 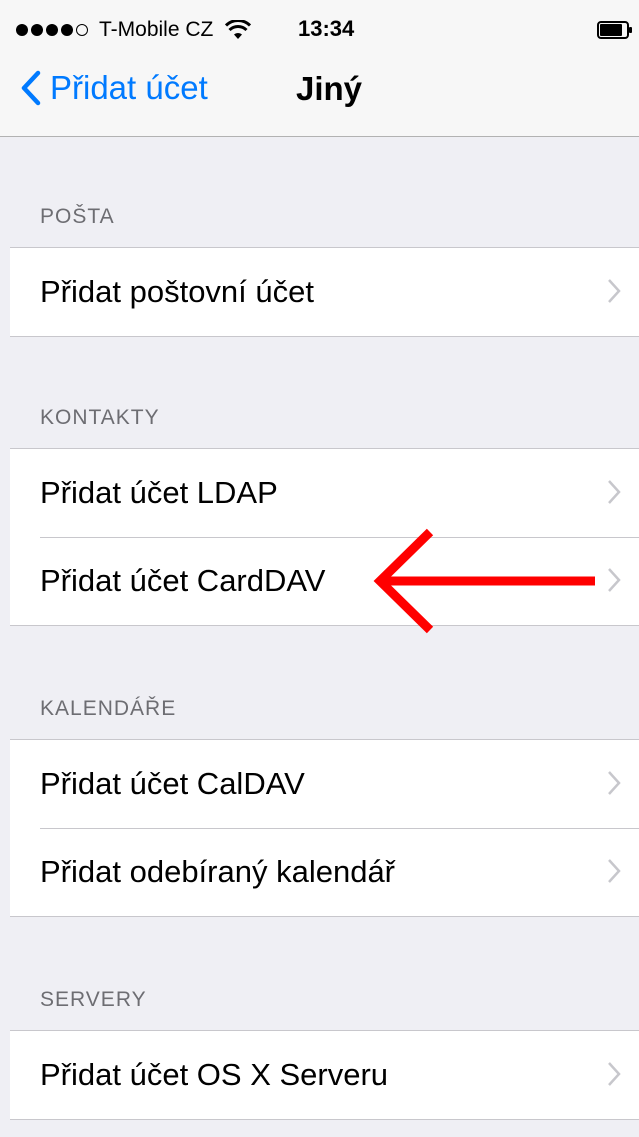 I want to click on list-item-label: Přidat poštovní účet, so click(x=177, y=291).